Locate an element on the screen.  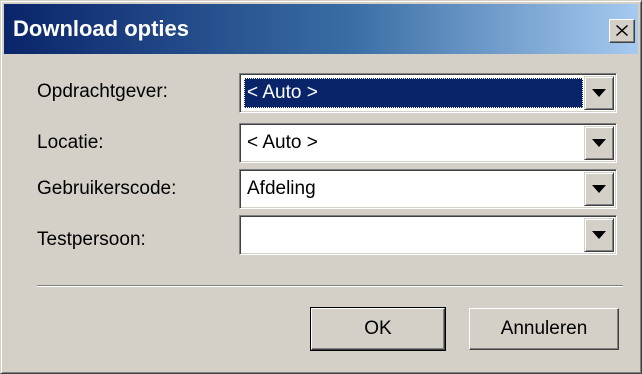
gebruikerscode-dropdown-button is located at coordinates (599, 189).